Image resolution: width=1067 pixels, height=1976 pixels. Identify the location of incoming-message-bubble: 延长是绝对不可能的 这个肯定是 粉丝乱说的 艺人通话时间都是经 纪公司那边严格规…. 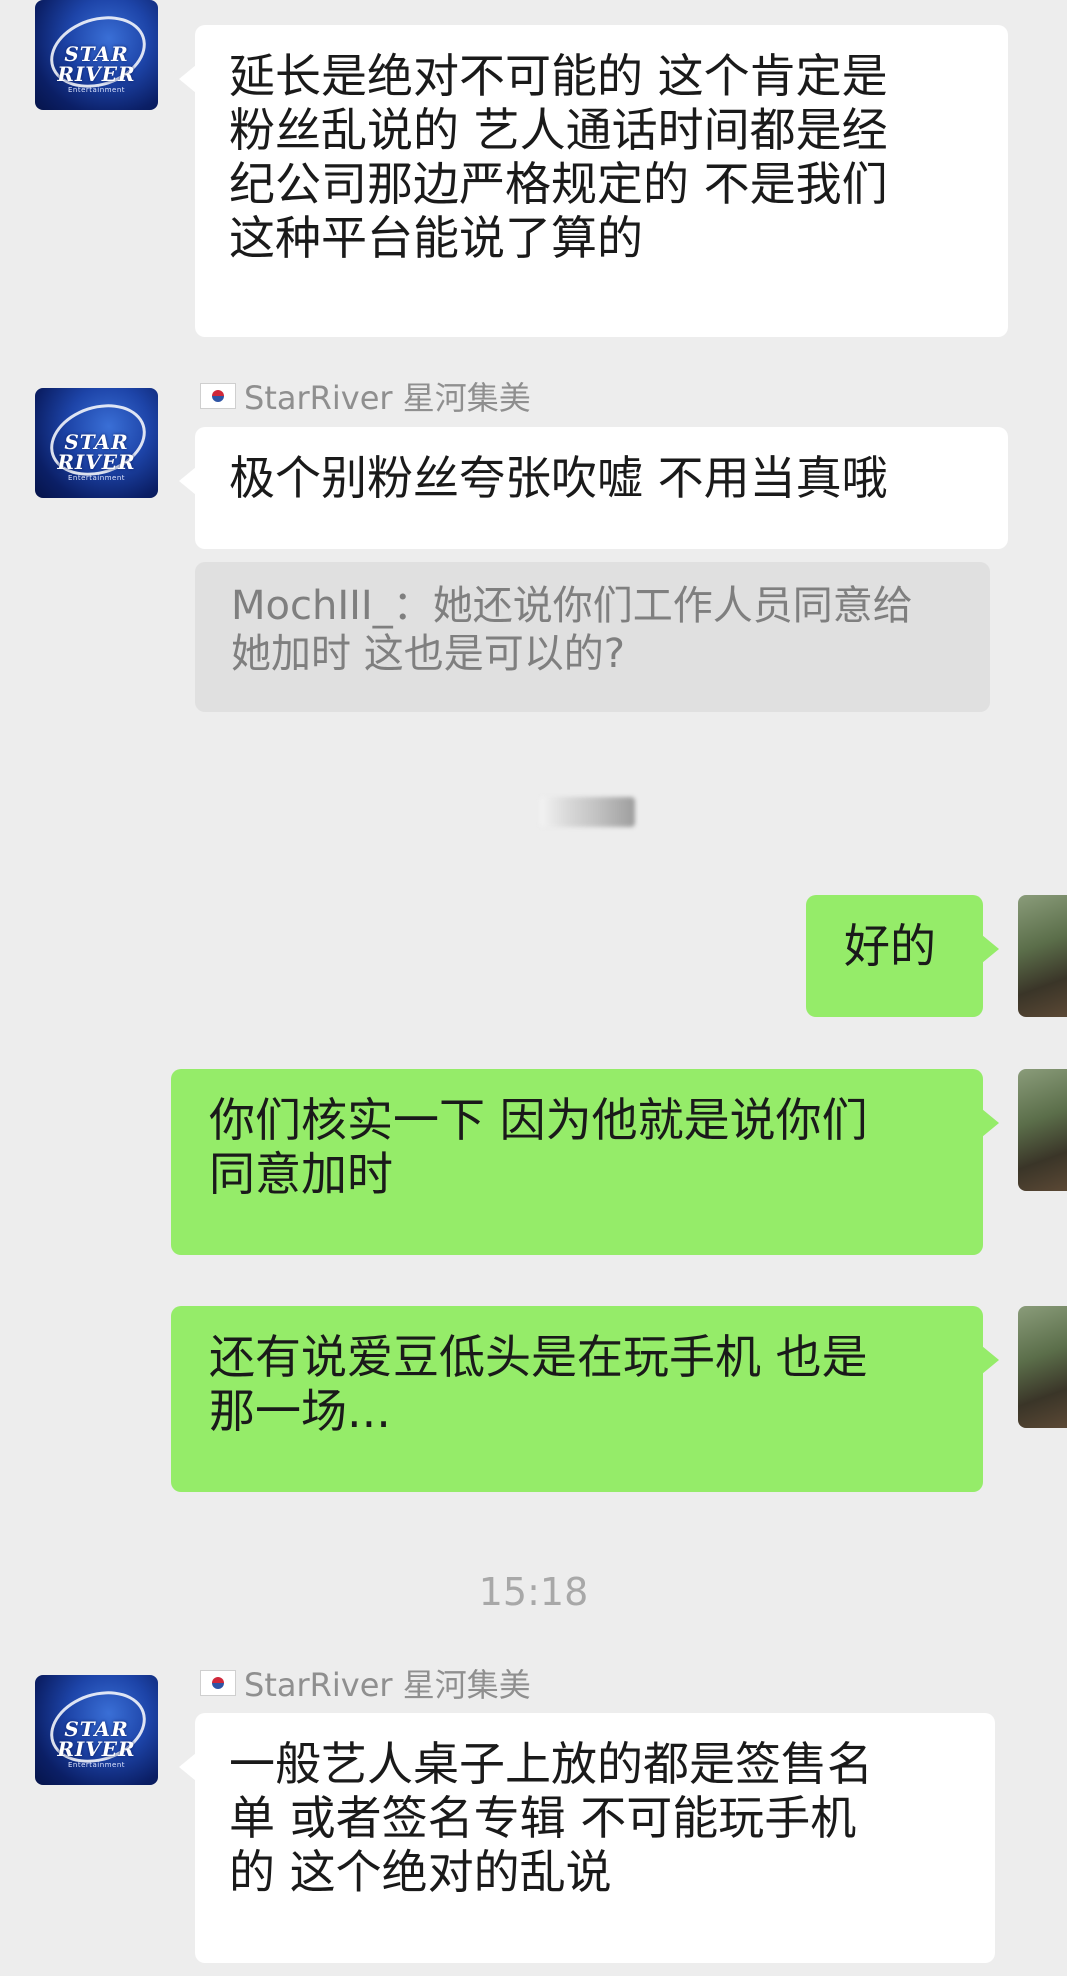
(593, 181).